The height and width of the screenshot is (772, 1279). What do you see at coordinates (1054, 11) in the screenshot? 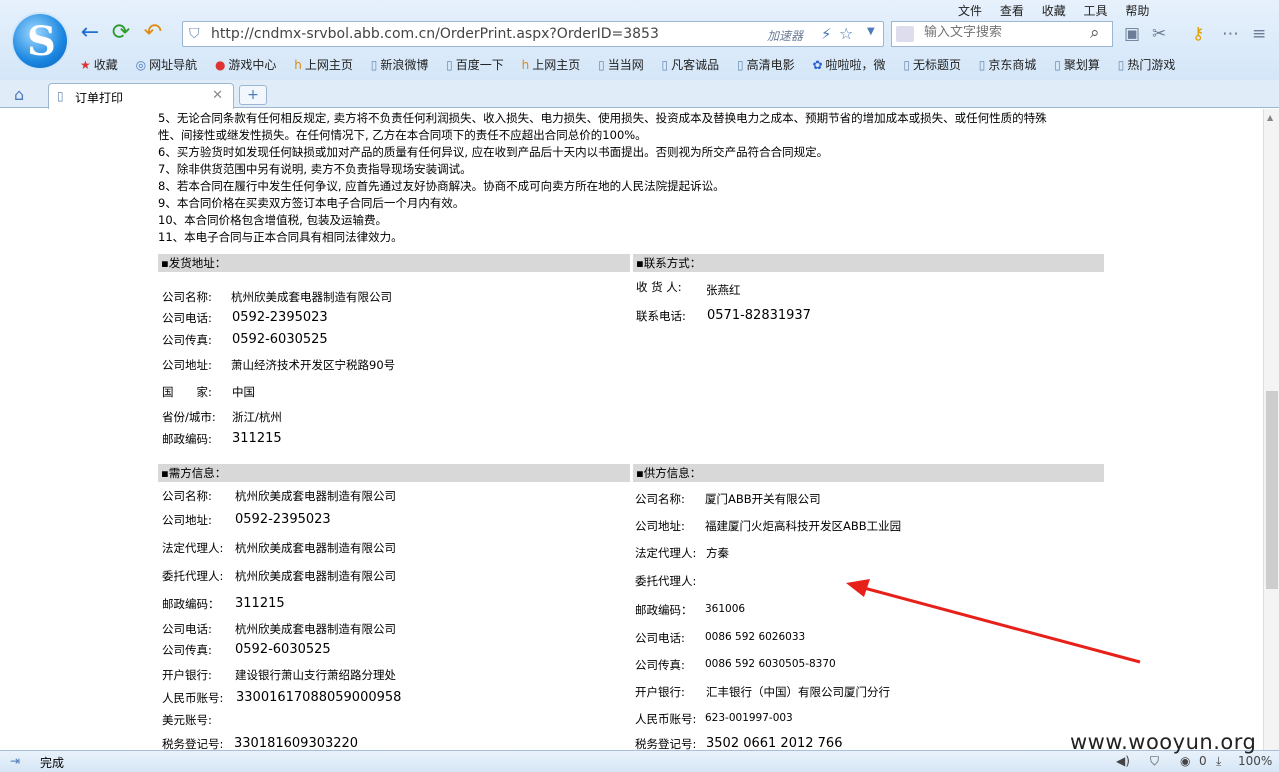
I see `menu-favorites: 收藏` at bounding box center [1054, 11].